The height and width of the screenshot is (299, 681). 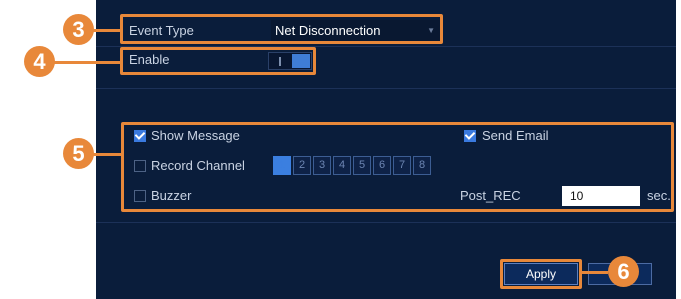 I want to click on callout-3: 3, so click(x=78, y=29).